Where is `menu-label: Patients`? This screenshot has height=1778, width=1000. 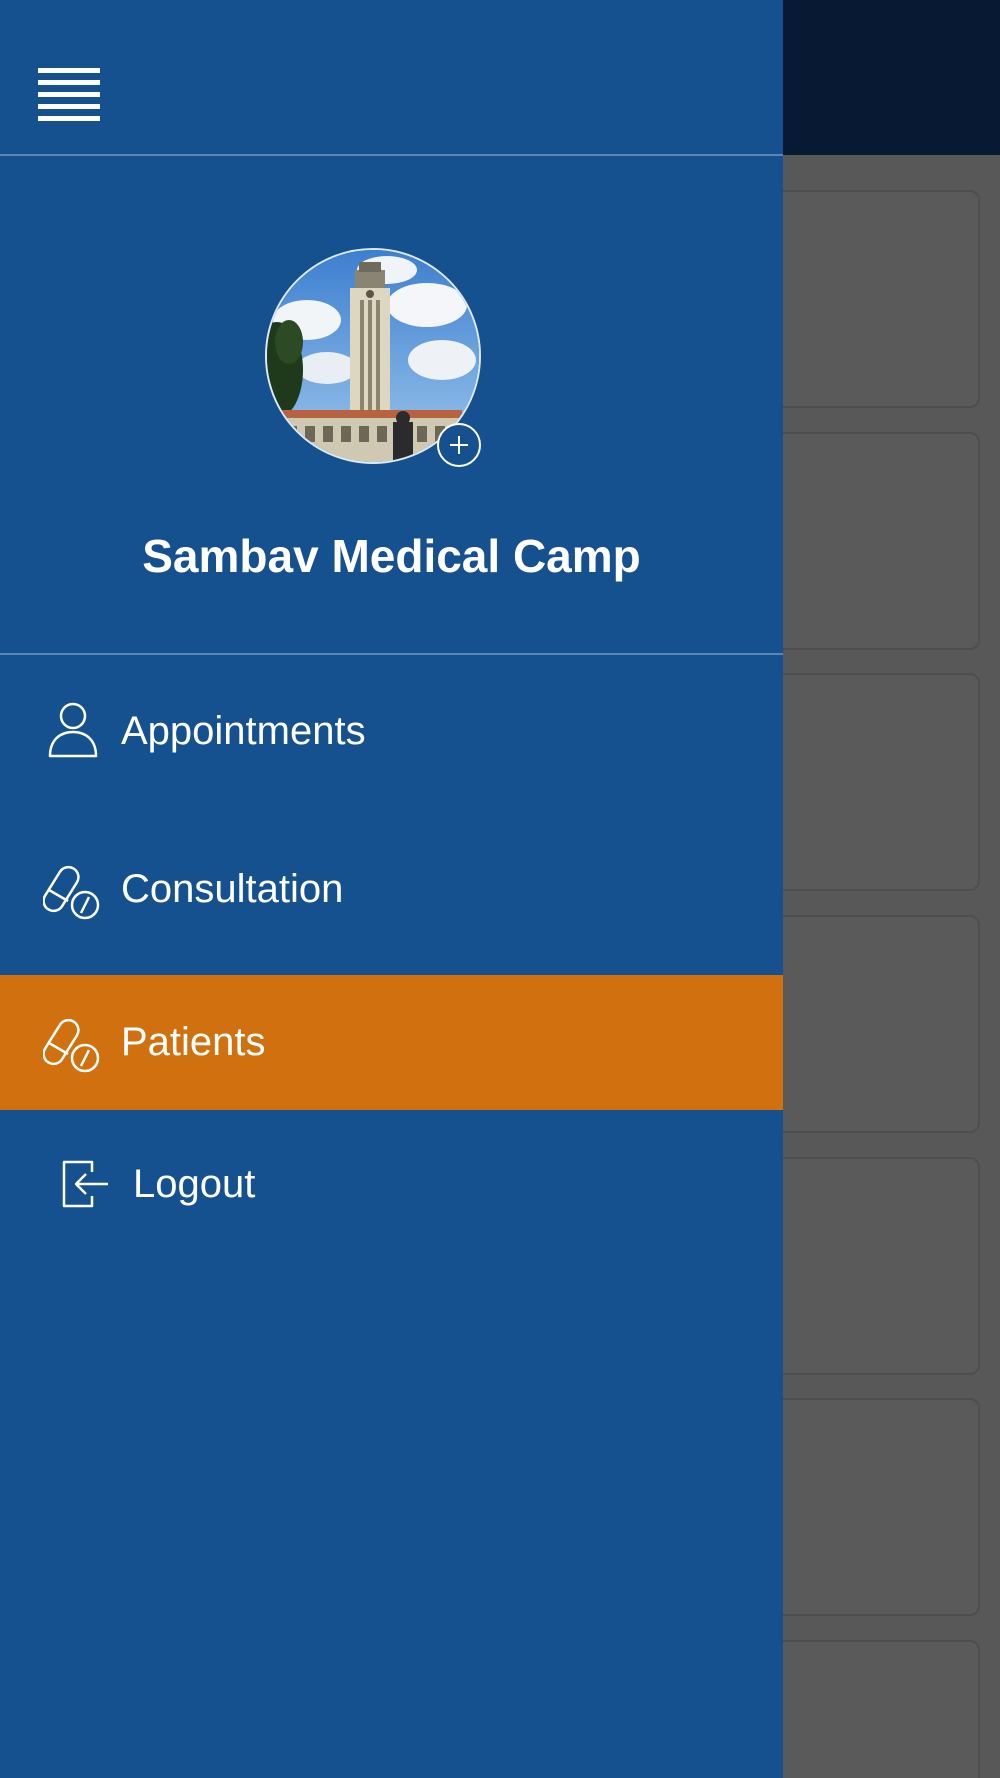
menu-label: Patients is located at coordinates (193, 1042).